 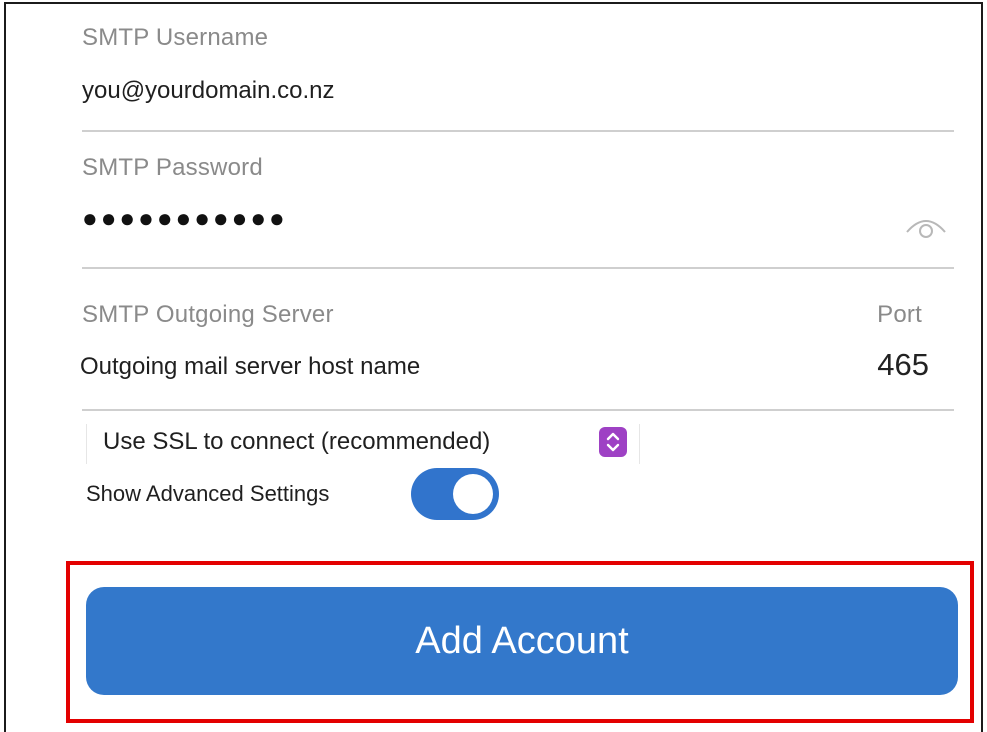 What do you see at coordinates (208, 91) in the screenshot?
I see `smtp-username-field: you@yourdomain.co.nz` at bounding box center [208, 91].